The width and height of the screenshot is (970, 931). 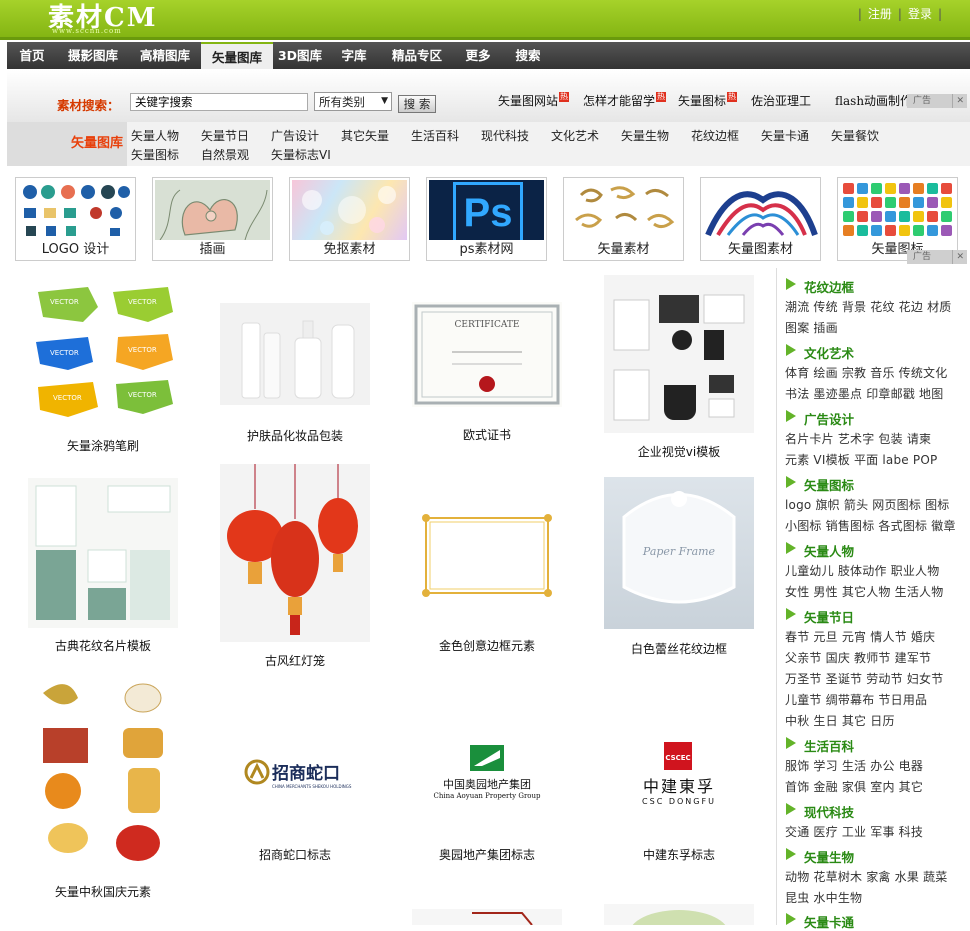 I want to click on sidebar-links: 儿童幼儿 肢体动作 职业人物, so click(x=862, y=570).